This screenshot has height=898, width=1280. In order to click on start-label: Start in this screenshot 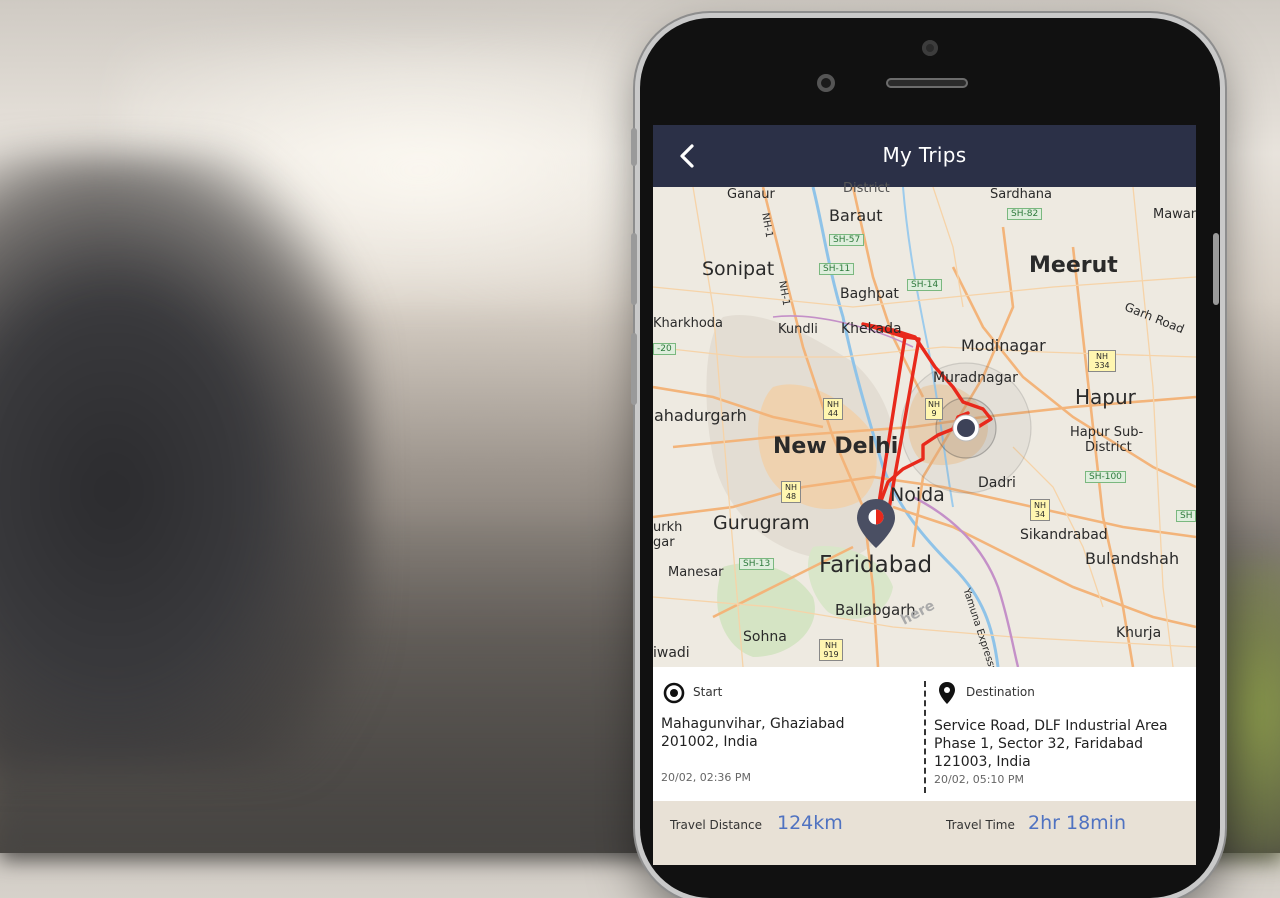, I will do `click(708, 692)`.